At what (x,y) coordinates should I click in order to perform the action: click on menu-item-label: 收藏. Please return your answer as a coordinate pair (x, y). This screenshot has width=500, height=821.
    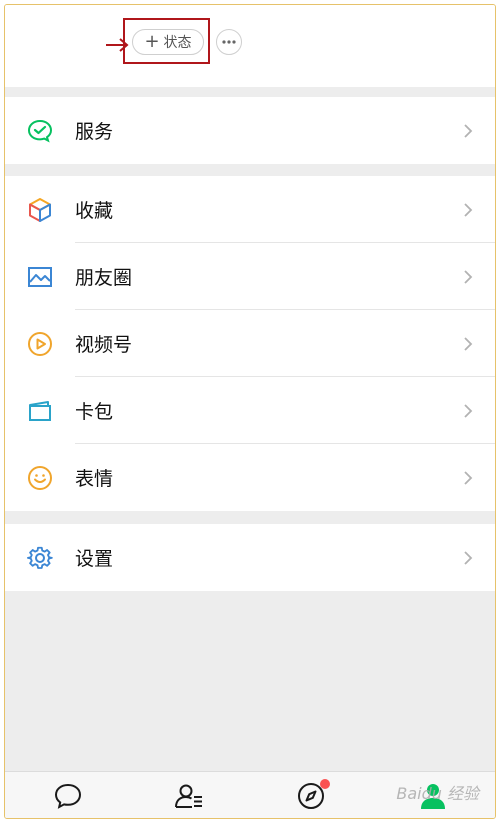
    Looking at the image, I should click on (94, 211).